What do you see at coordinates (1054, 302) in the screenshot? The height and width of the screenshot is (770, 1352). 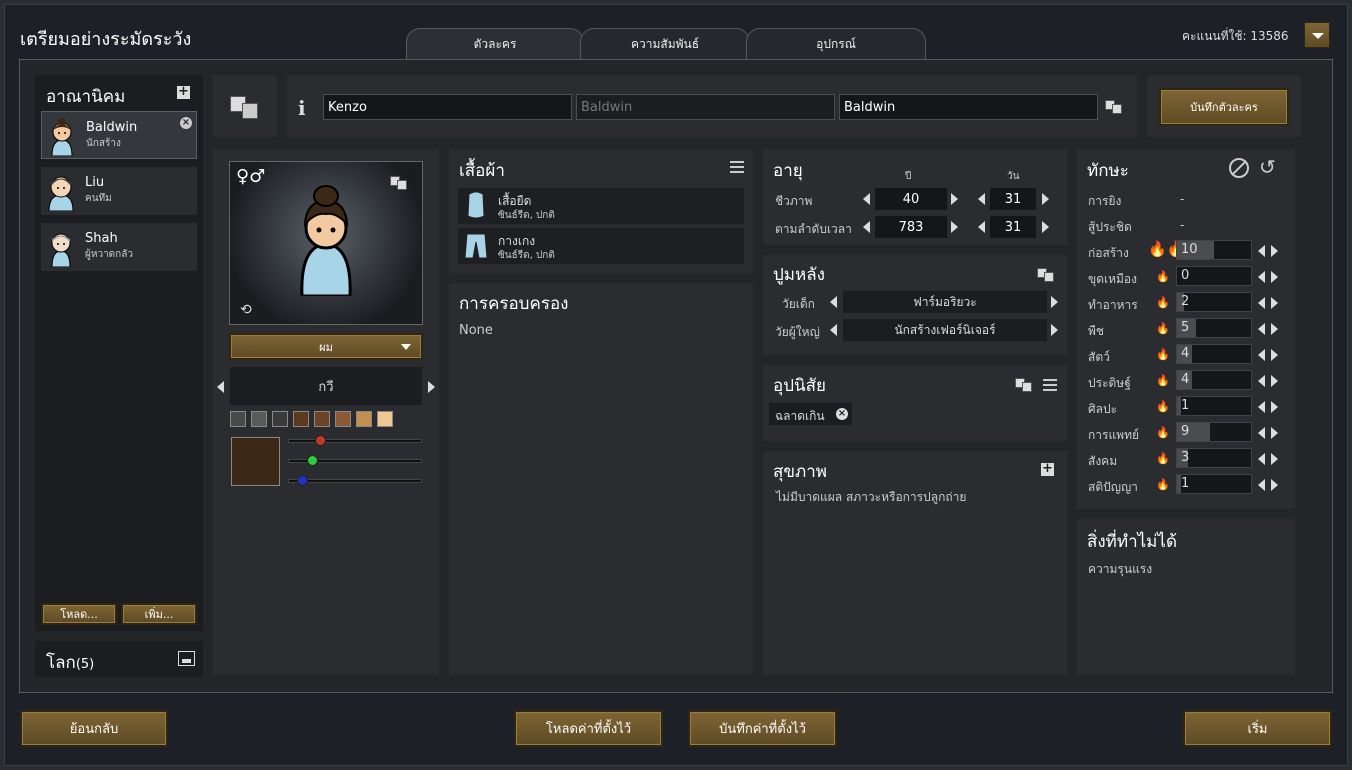 I see `childhood-next` at bounding box center [1054, 302].